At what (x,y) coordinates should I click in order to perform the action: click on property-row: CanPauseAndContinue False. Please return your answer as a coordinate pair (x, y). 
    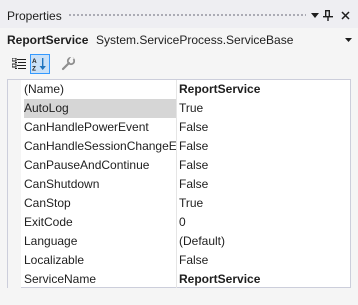
    Looking at the image, I should click on (179, 165).